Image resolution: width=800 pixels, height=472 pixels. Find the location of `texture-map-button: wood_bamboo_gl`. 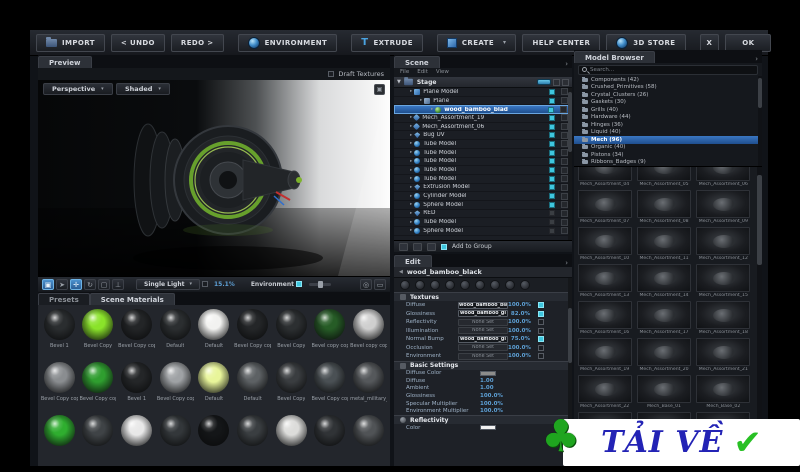

texture-map-button: wood_bamboo_gl is located at coordinates (483, 339).